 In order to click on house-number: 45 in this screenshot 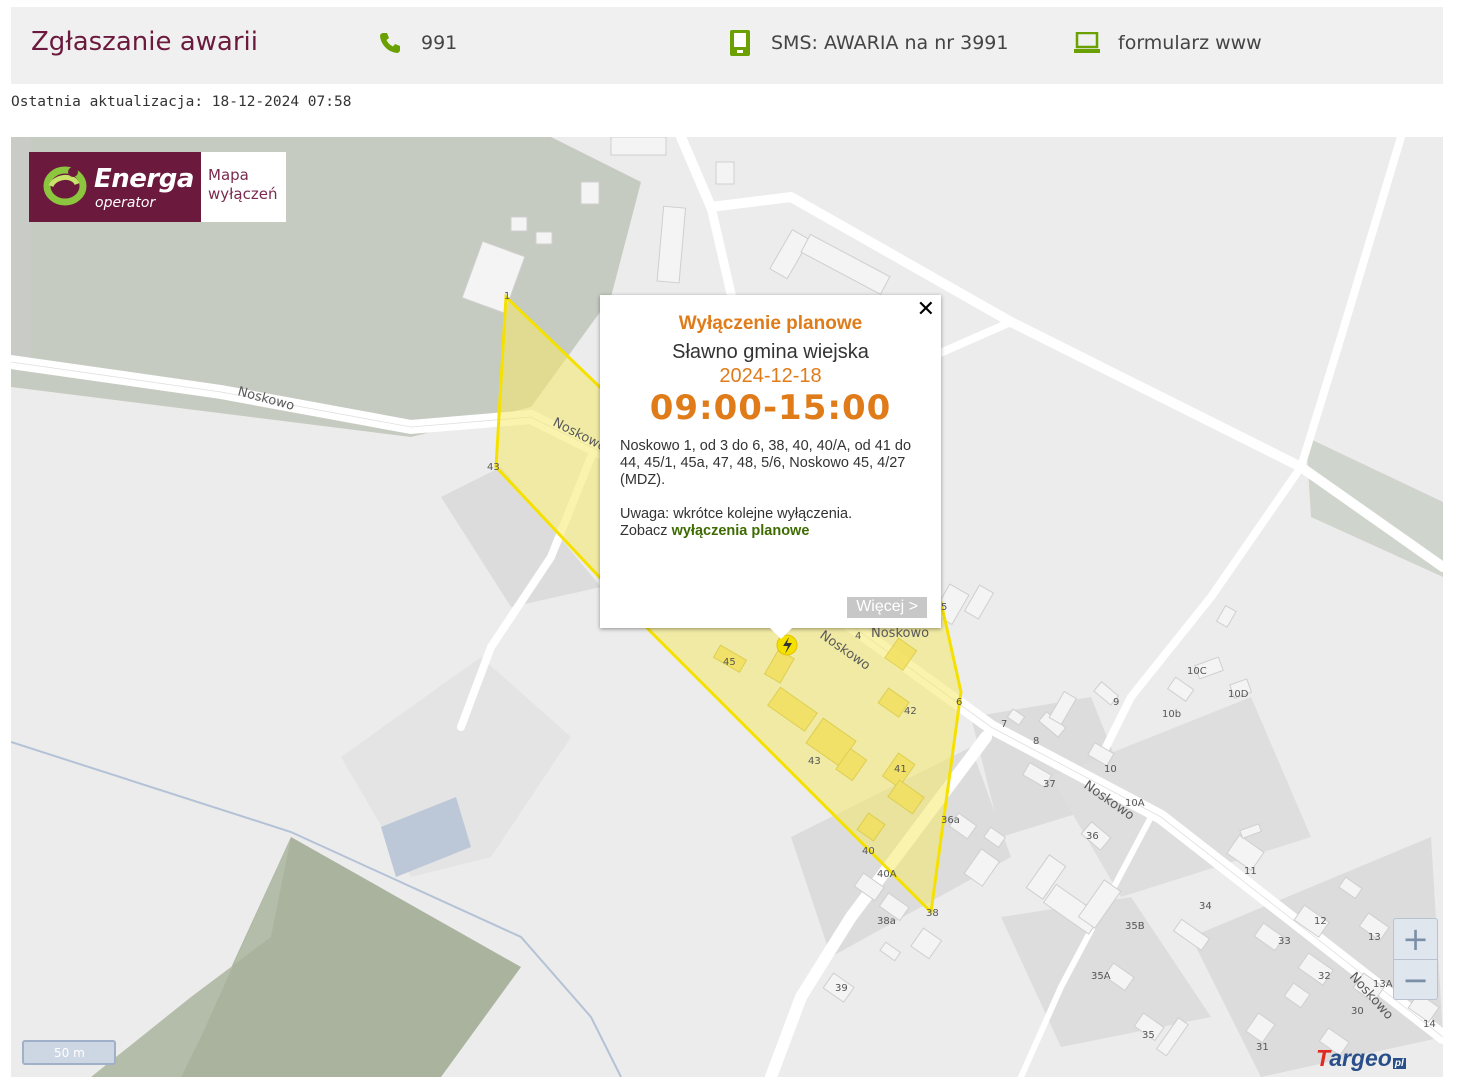, I will do `click(729, 662)`.